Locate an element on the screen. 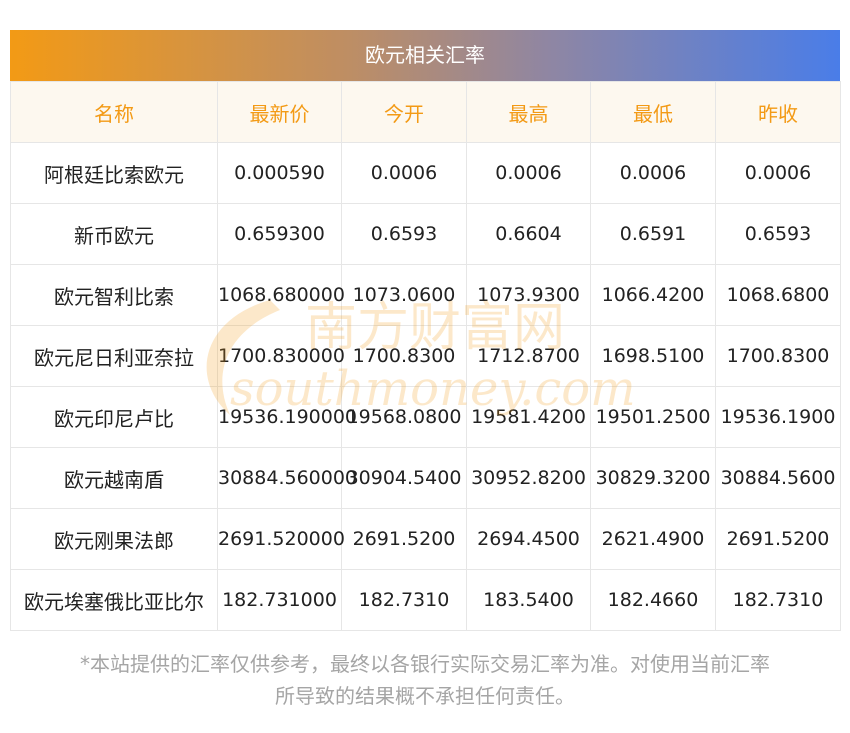  high-price: 1712.8700 is located at coordinates (528, 356).